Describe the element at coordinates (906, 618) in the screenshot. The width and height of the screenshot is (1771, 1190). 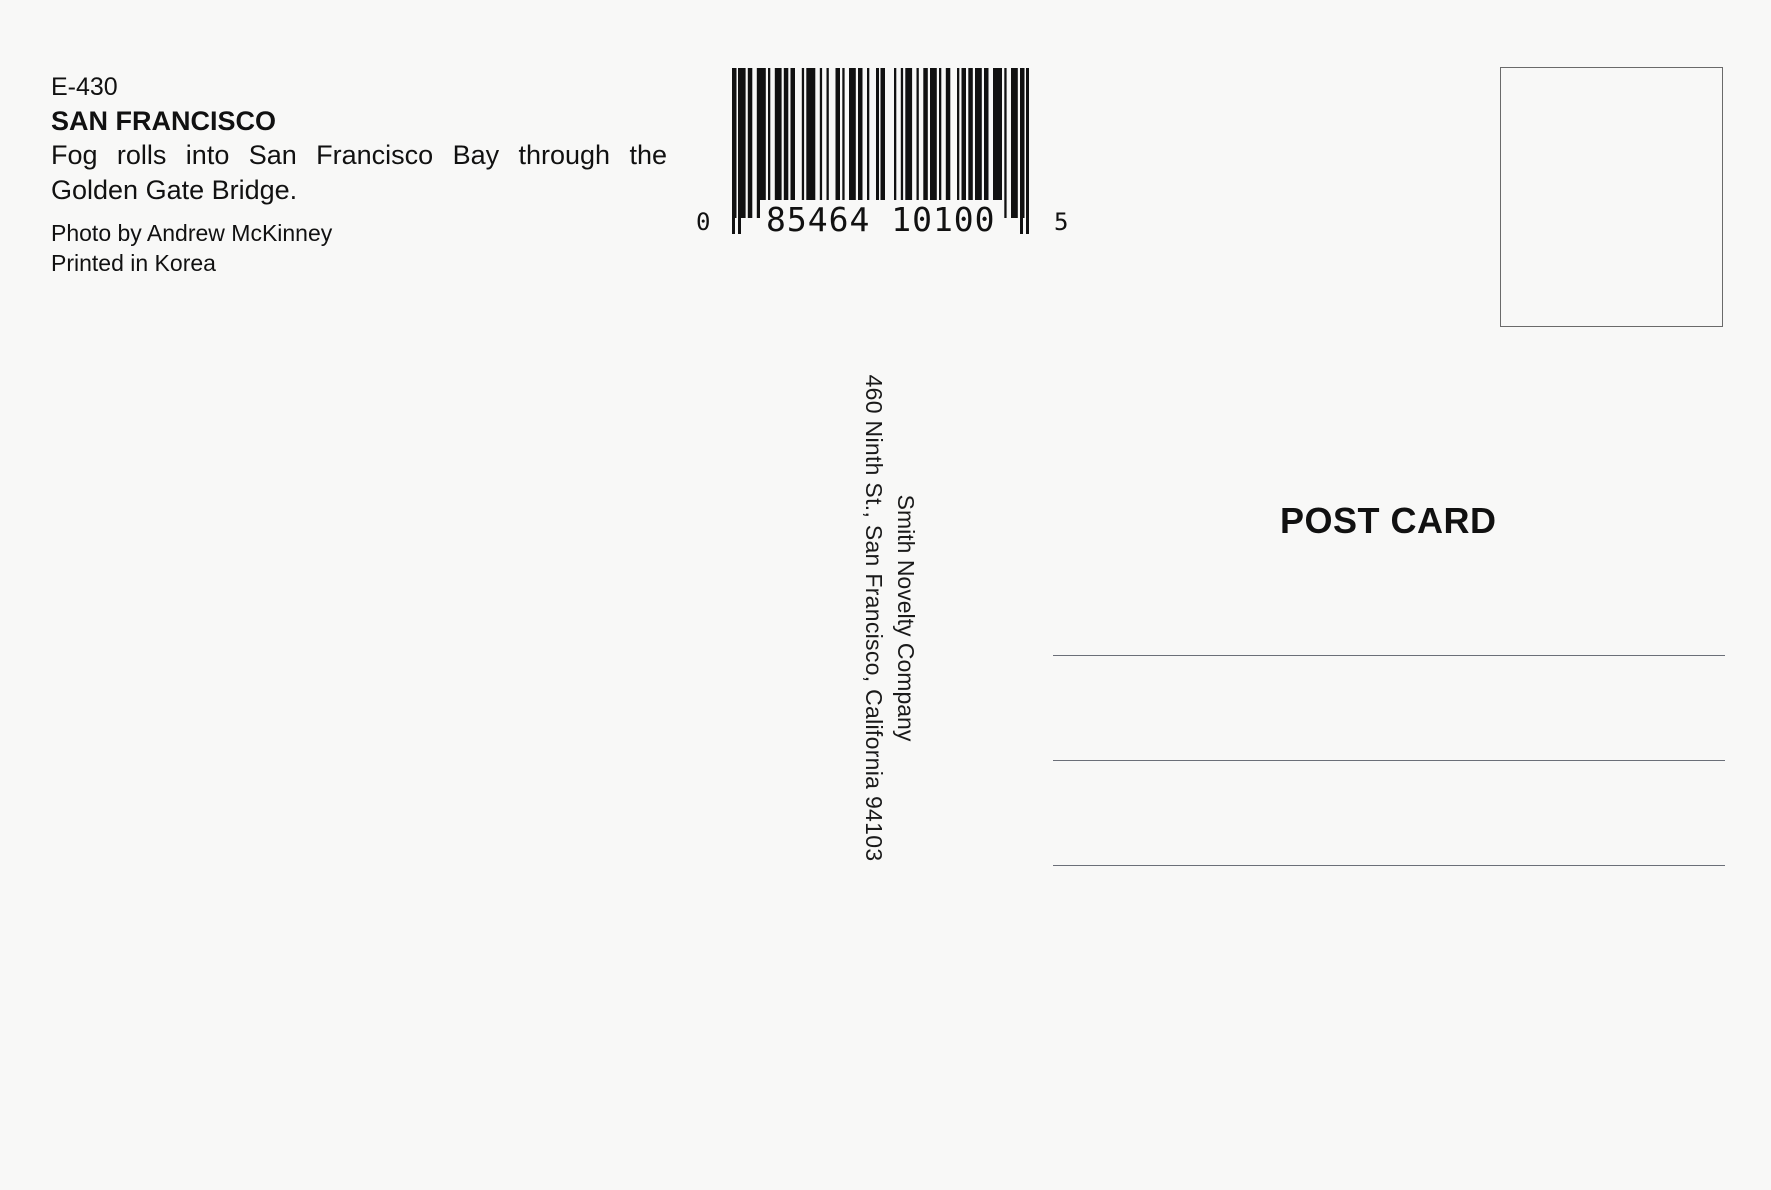
I see `publisher-name: Smith Novelty Company` at that location.